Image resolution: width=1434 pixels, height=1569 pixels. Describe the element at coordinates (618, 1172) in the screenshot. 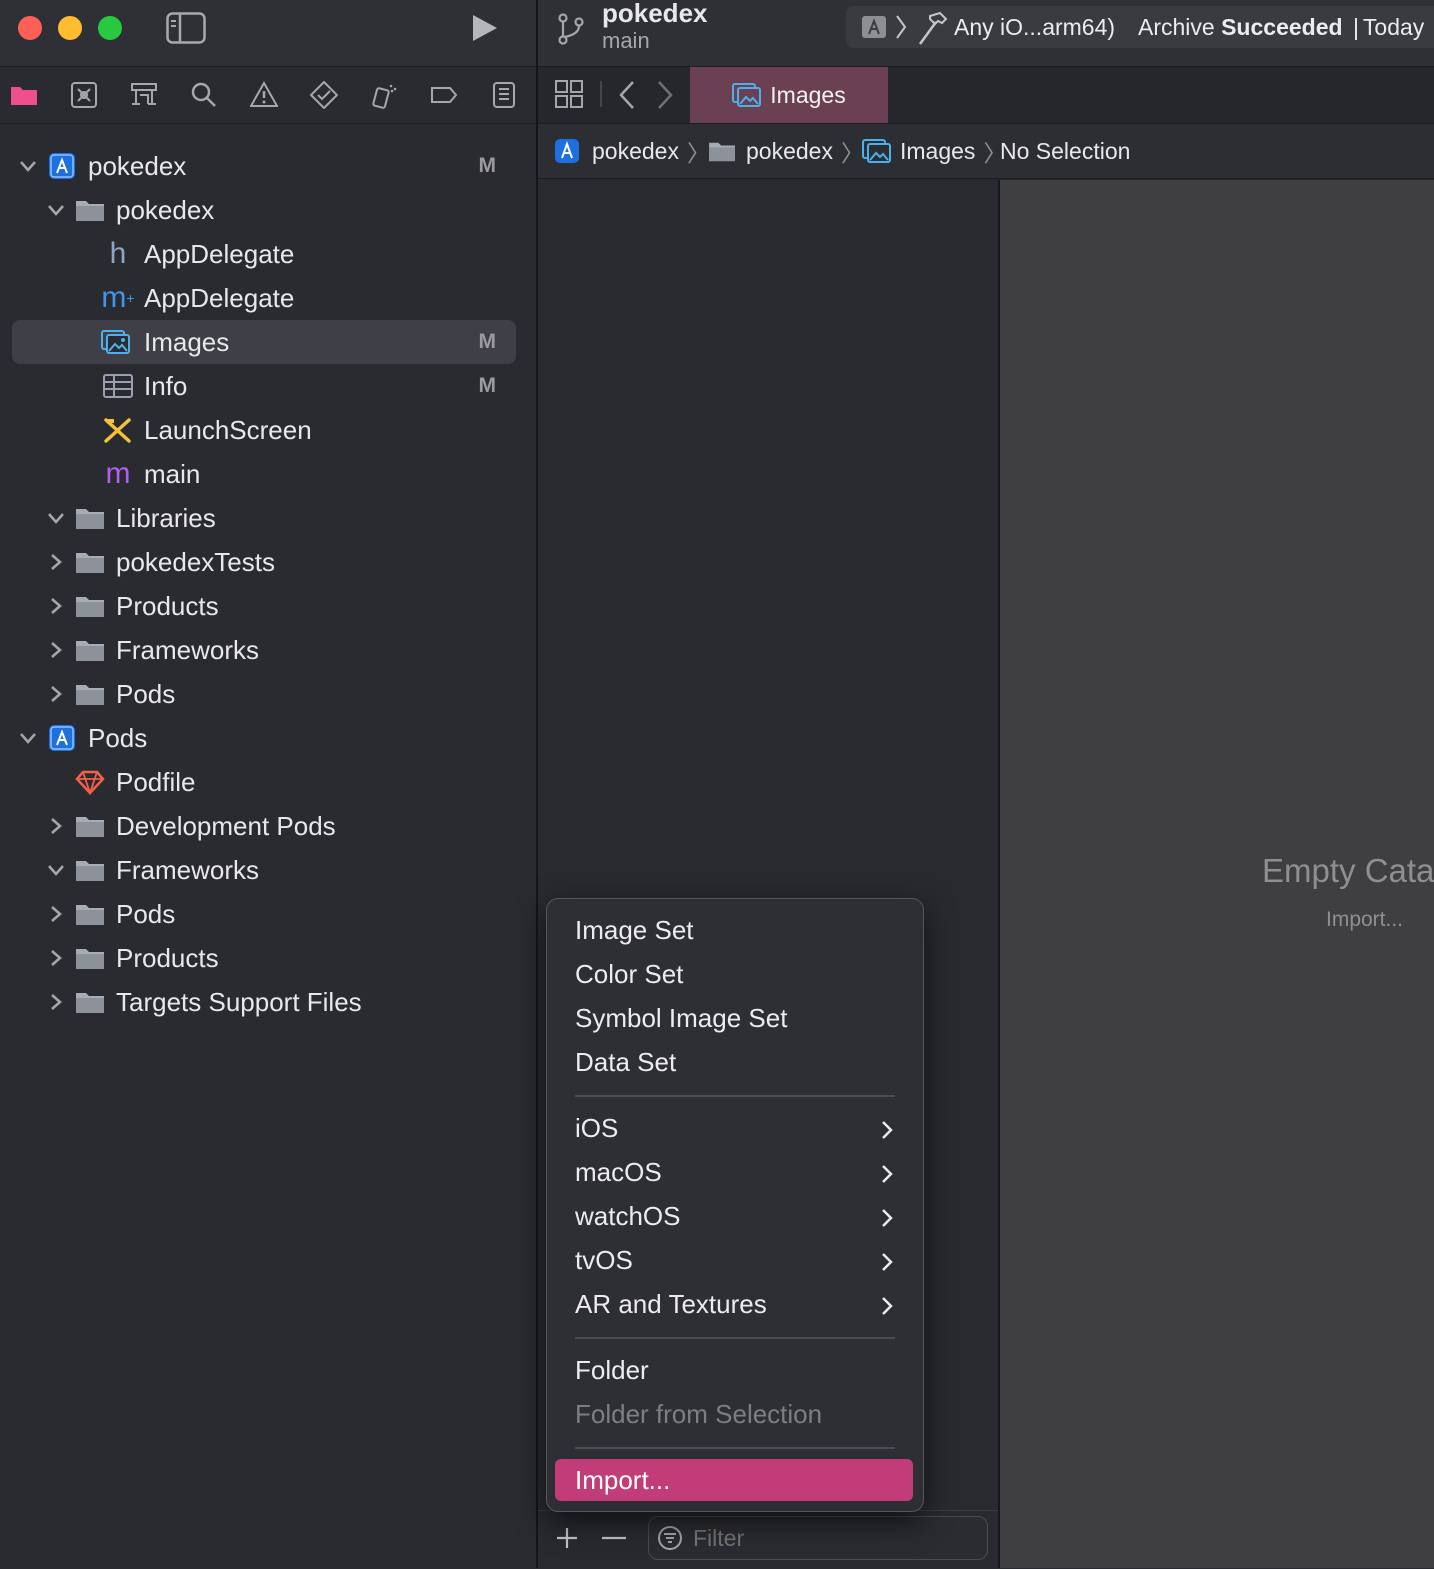

I see `menu-item-macos: macOS` at that location.